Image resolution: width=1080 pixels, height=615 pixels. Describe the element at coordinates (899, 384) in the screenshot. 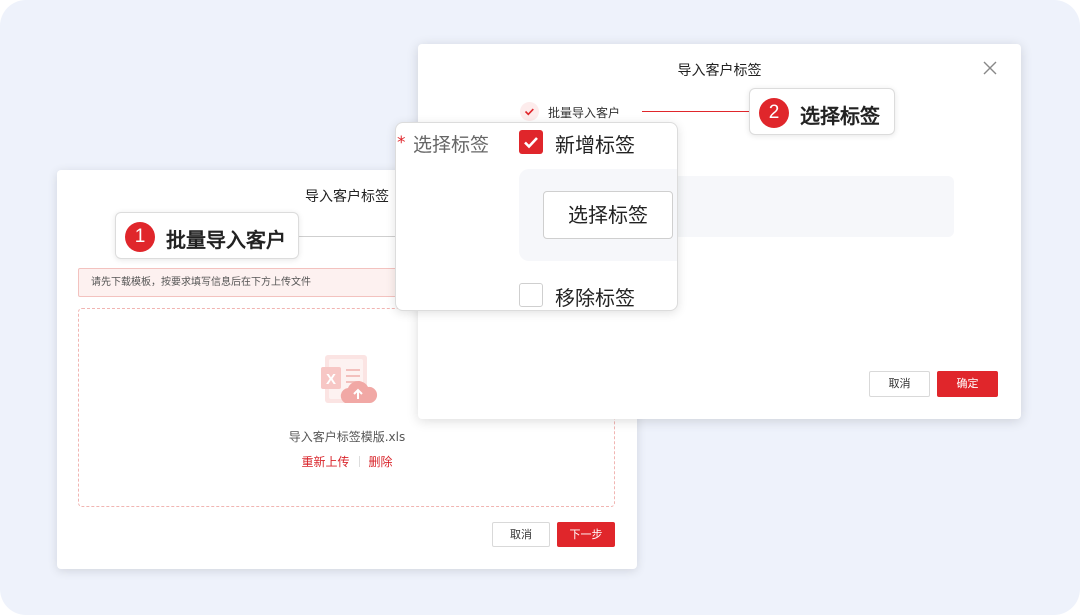

I see `tag-cancel-button: 取消` at that location.